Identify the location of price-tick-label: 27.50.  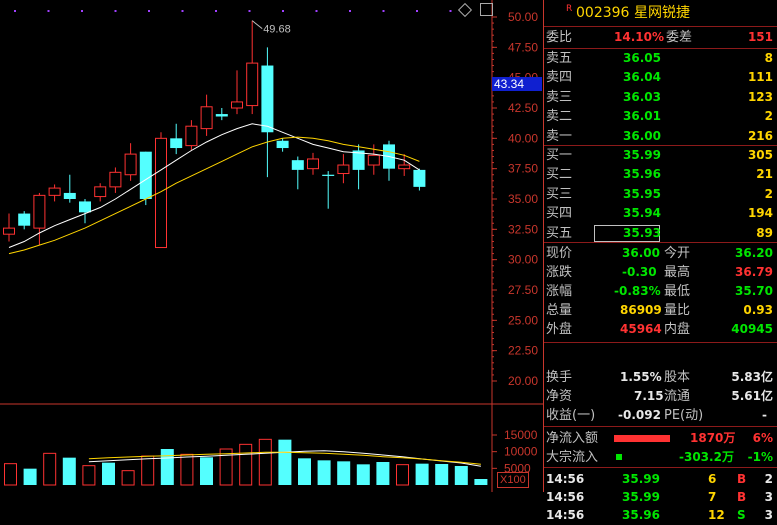
(523, 290).